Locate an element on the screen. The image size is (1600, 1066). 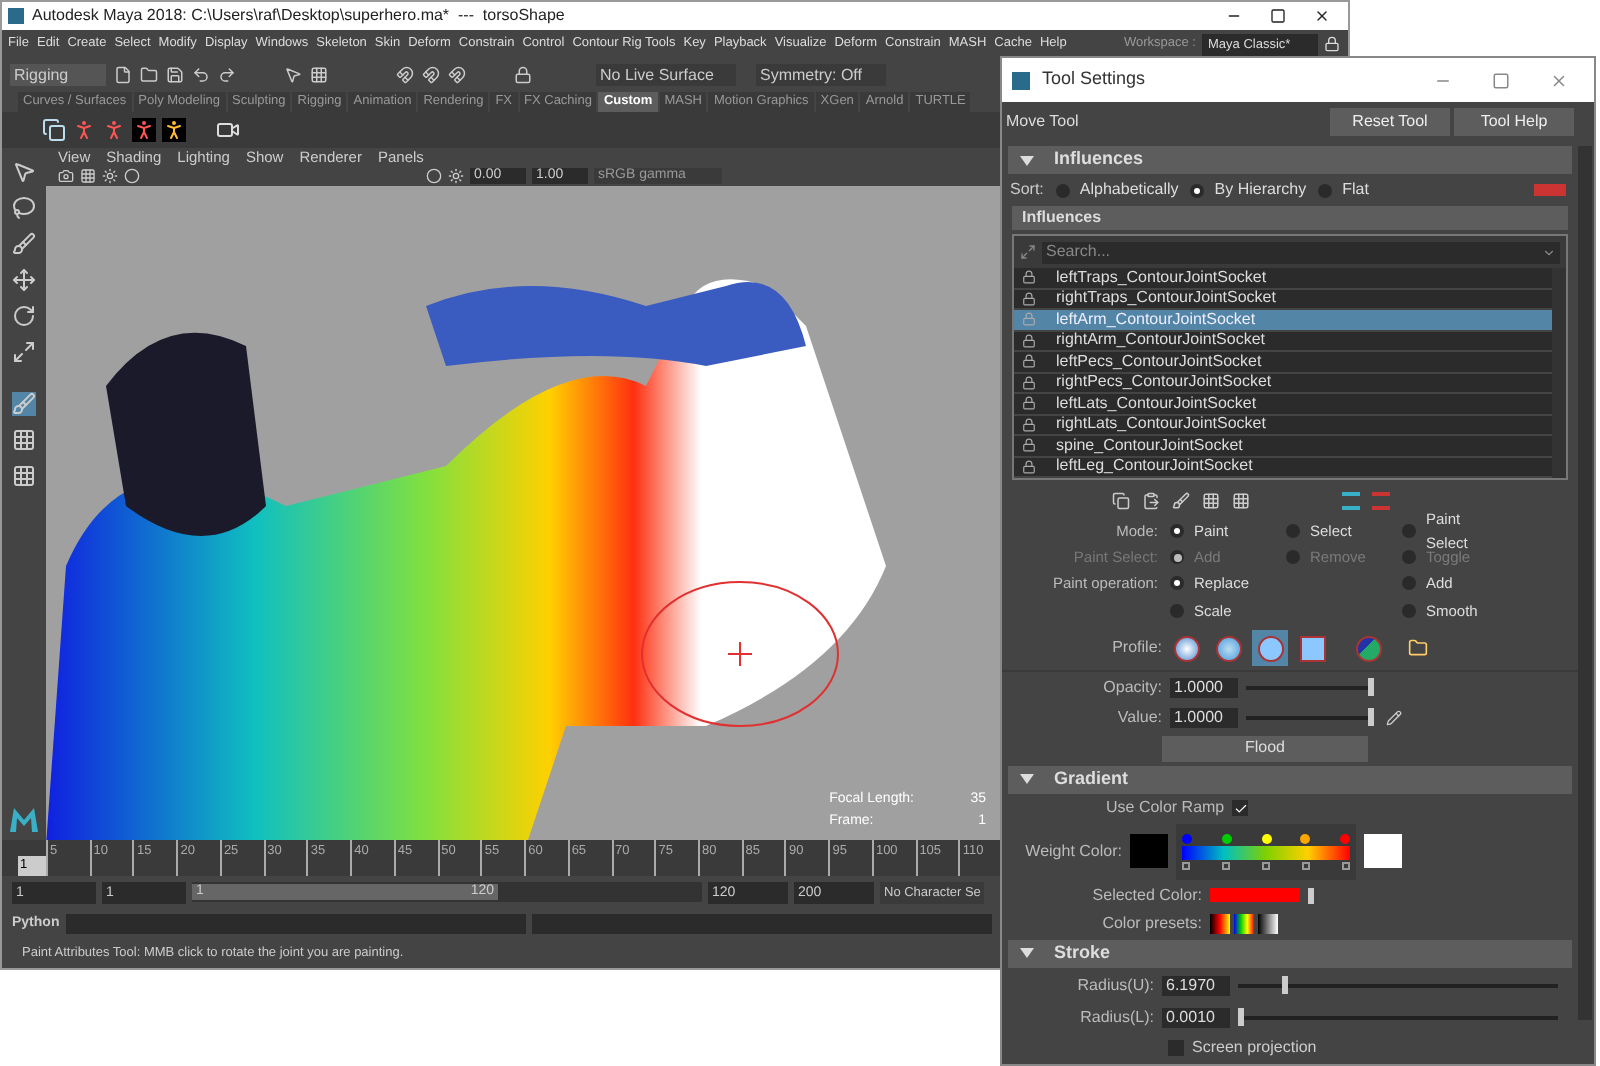
section-header: Gradient is located at coordinates (1290, 779).